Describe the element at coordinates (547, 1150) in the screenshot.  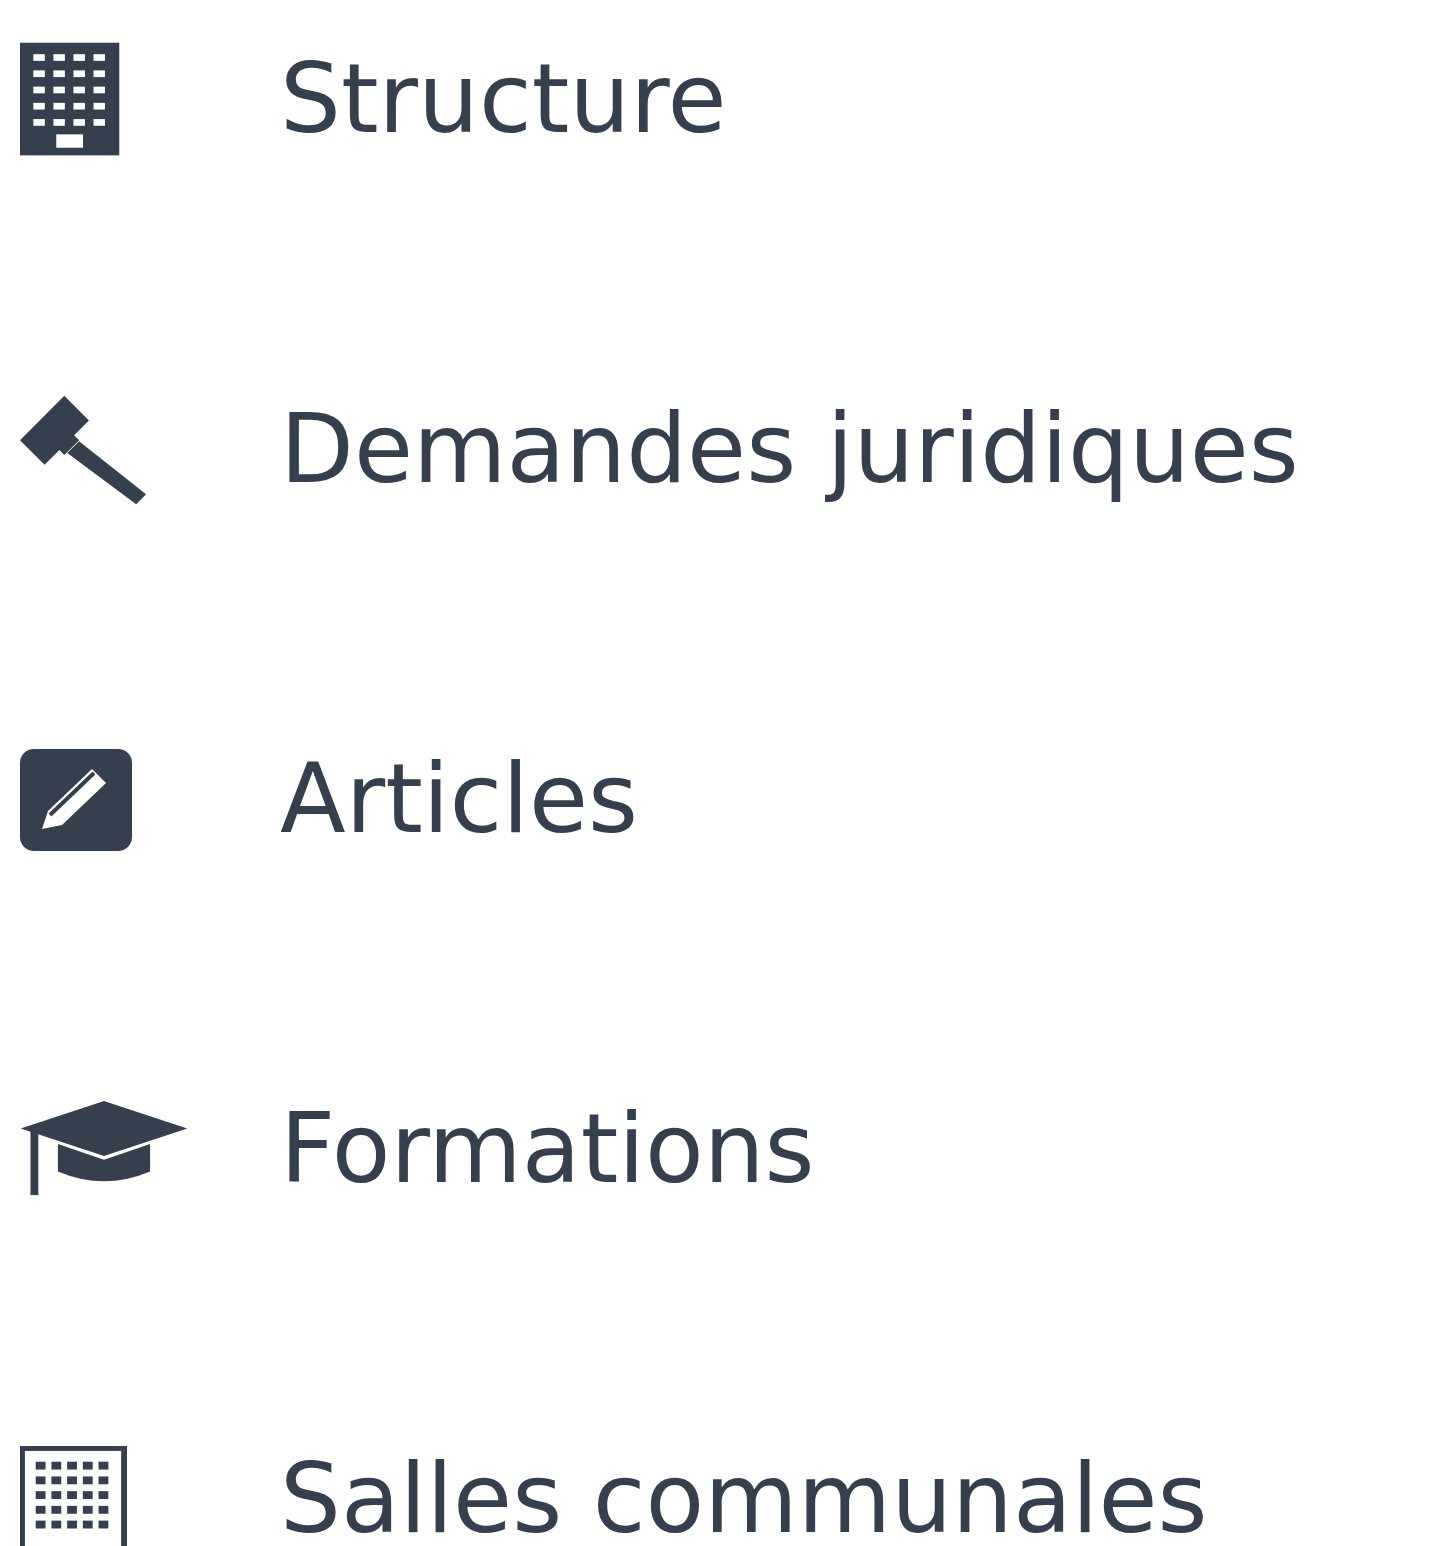
I see `menu-item-label: Formations` at that location.